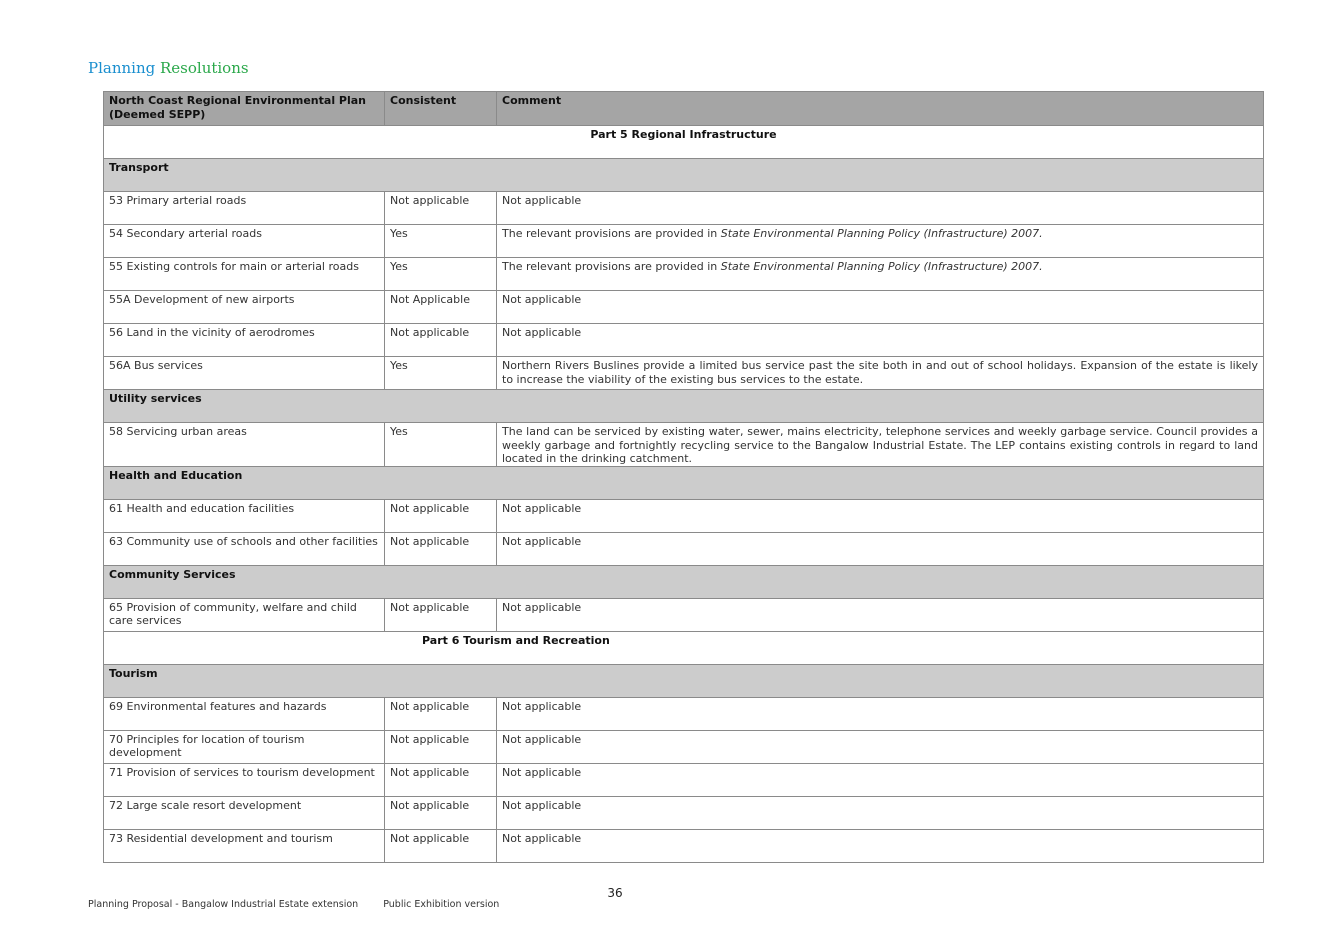 Image resolution: width=1340 pixels, height=947 pixels. I want to click on provision-cell: 69 Environmental features and hazards, so click(244, 713).